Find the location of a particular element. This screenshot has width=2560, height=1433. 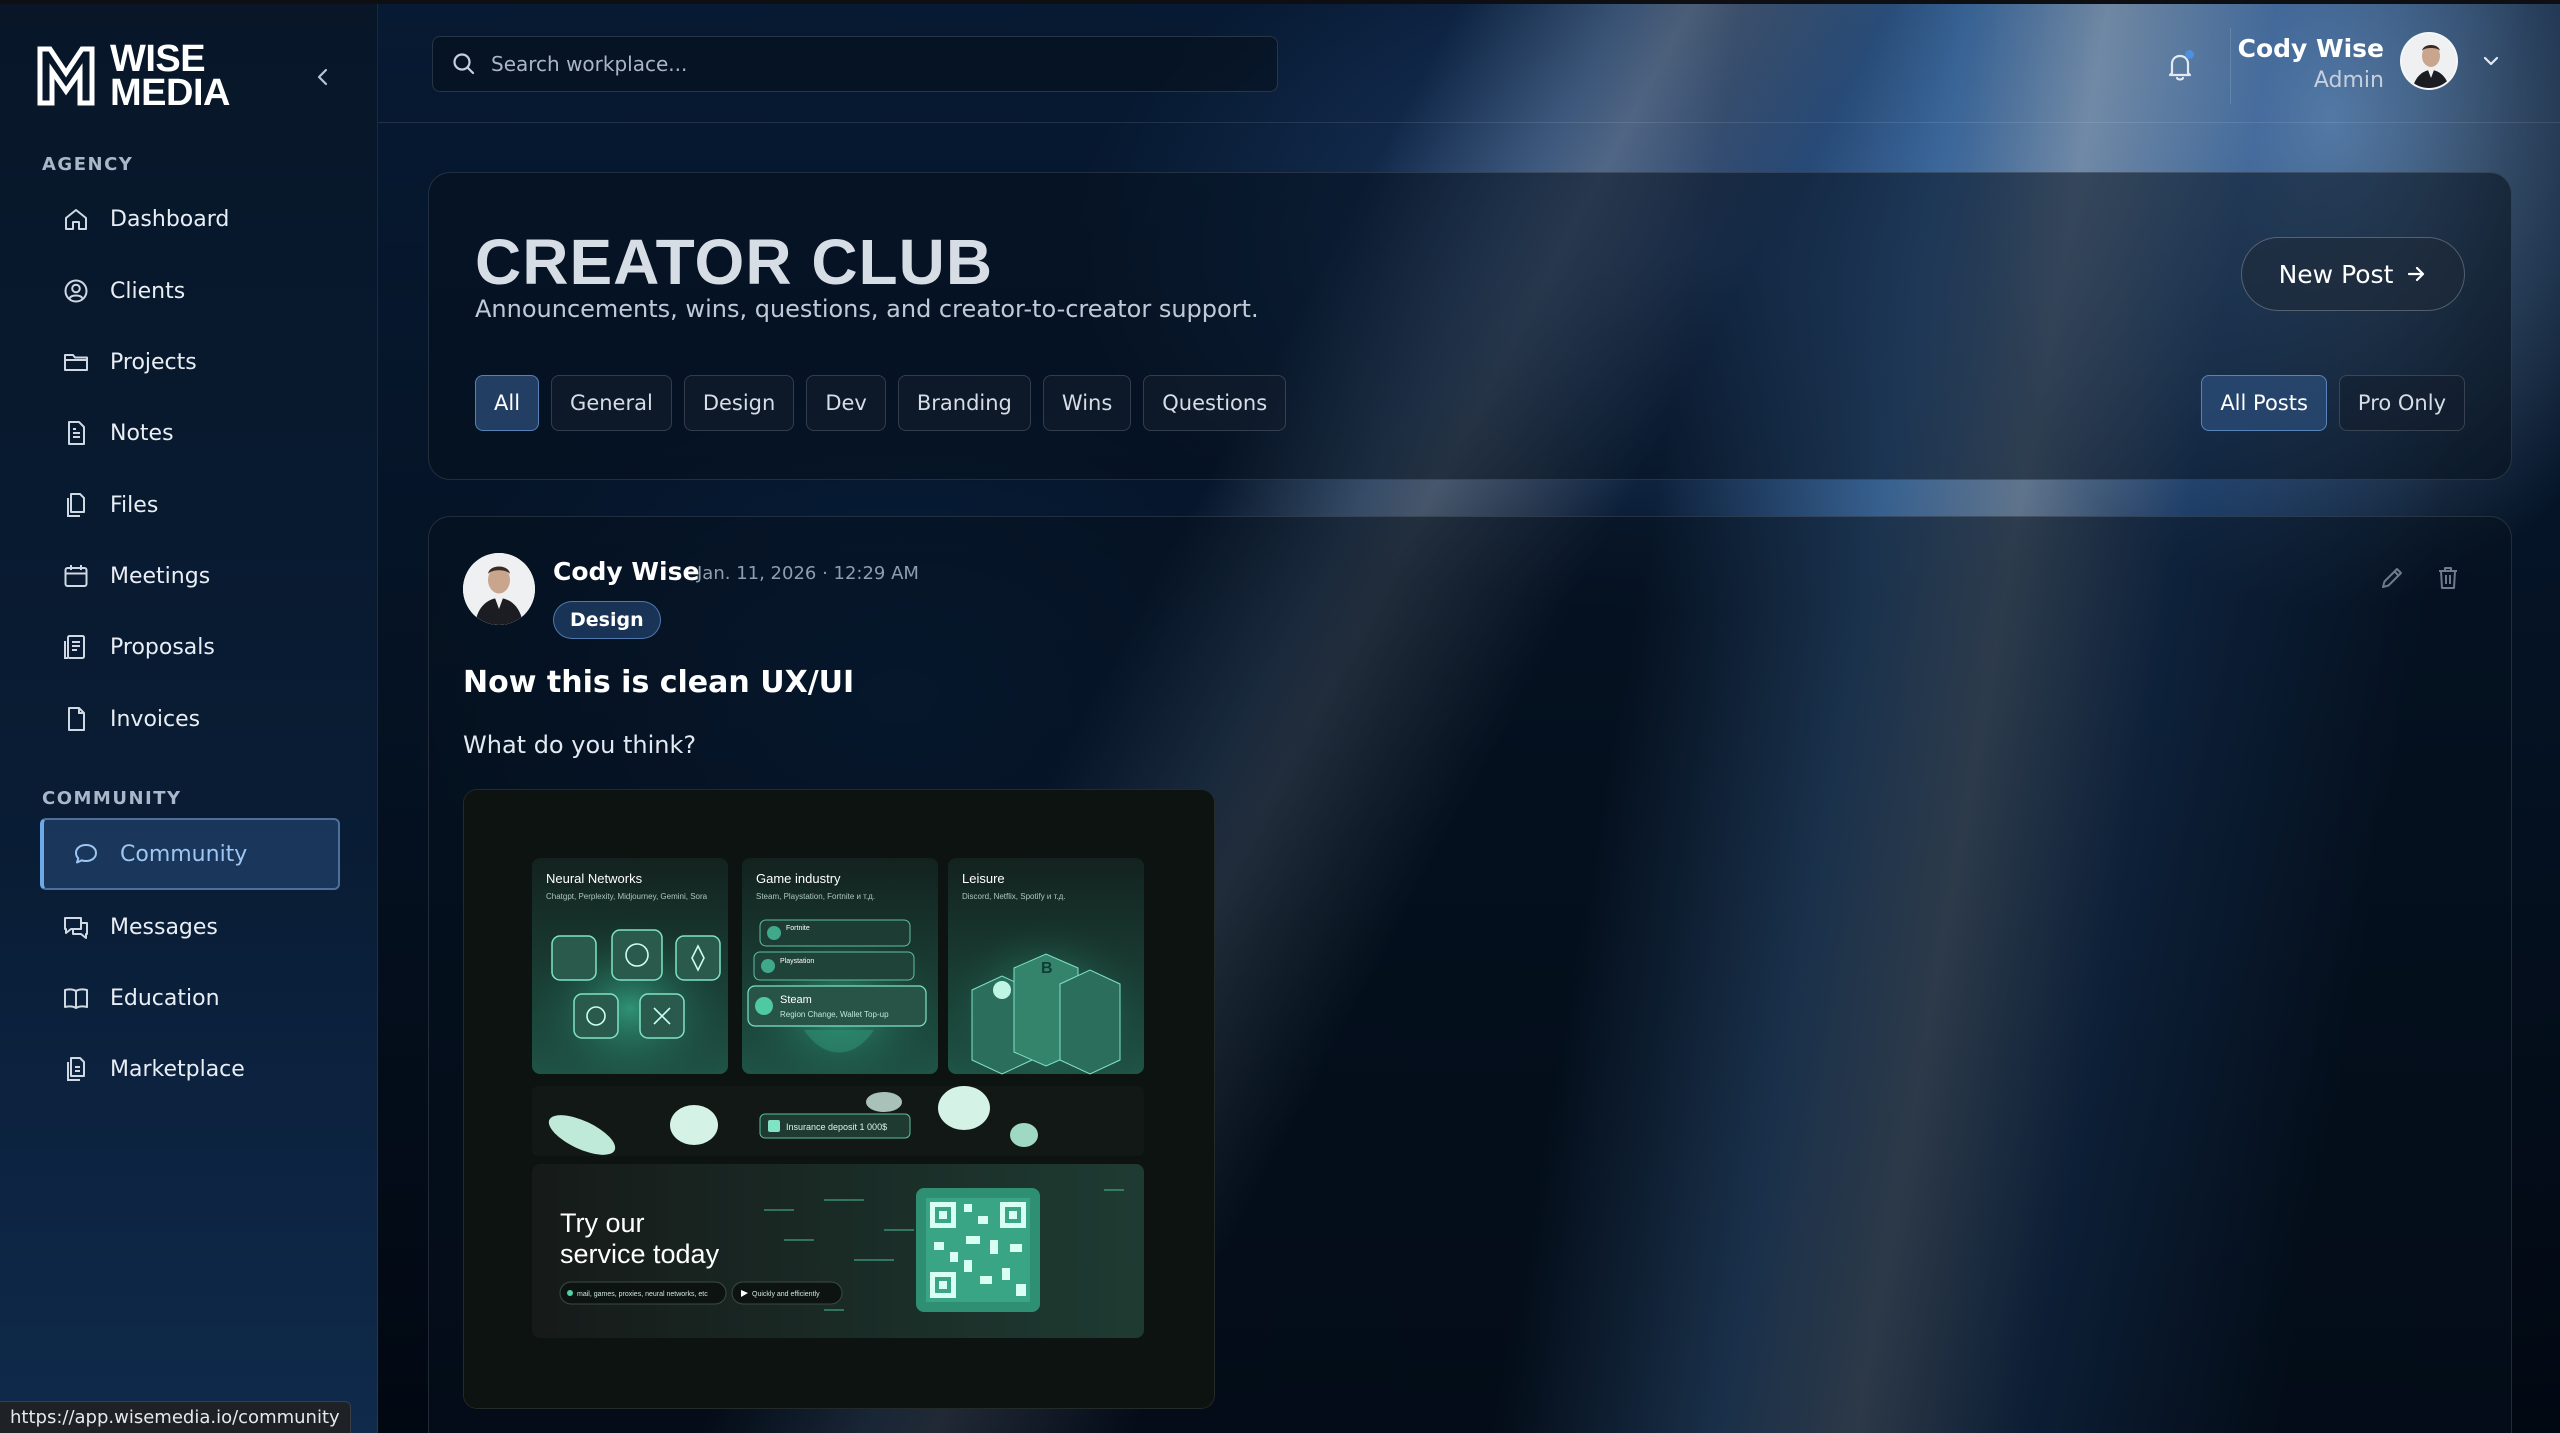

sidebar-item-label: Notes is located at coordinates (142, 433).